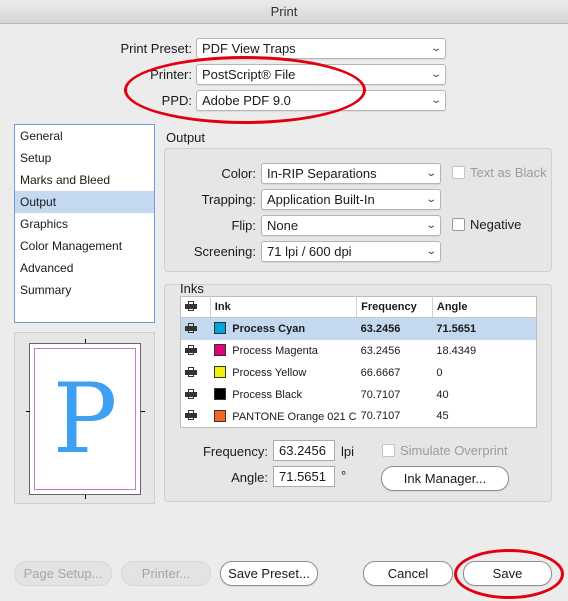  Describe the element at coordinates (235, 451) in the screenshot. I see `frequency-label: Frequency:` at that location.